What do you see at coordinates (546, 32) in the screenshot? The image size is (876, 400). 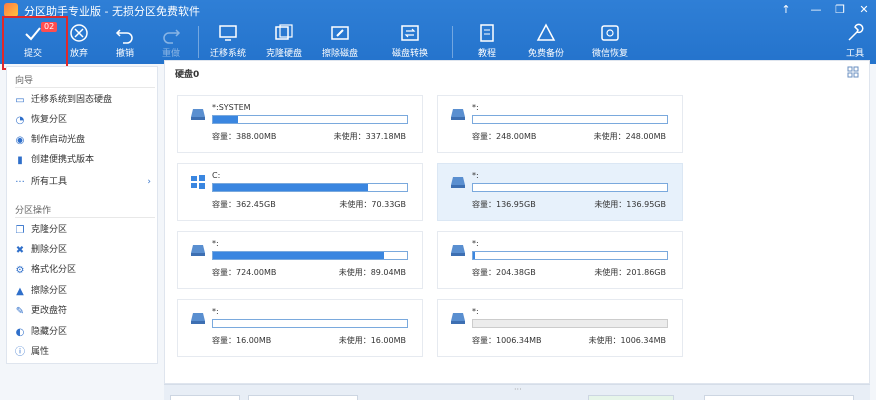 I see `backup-icon` at bounding box center [546, 32].